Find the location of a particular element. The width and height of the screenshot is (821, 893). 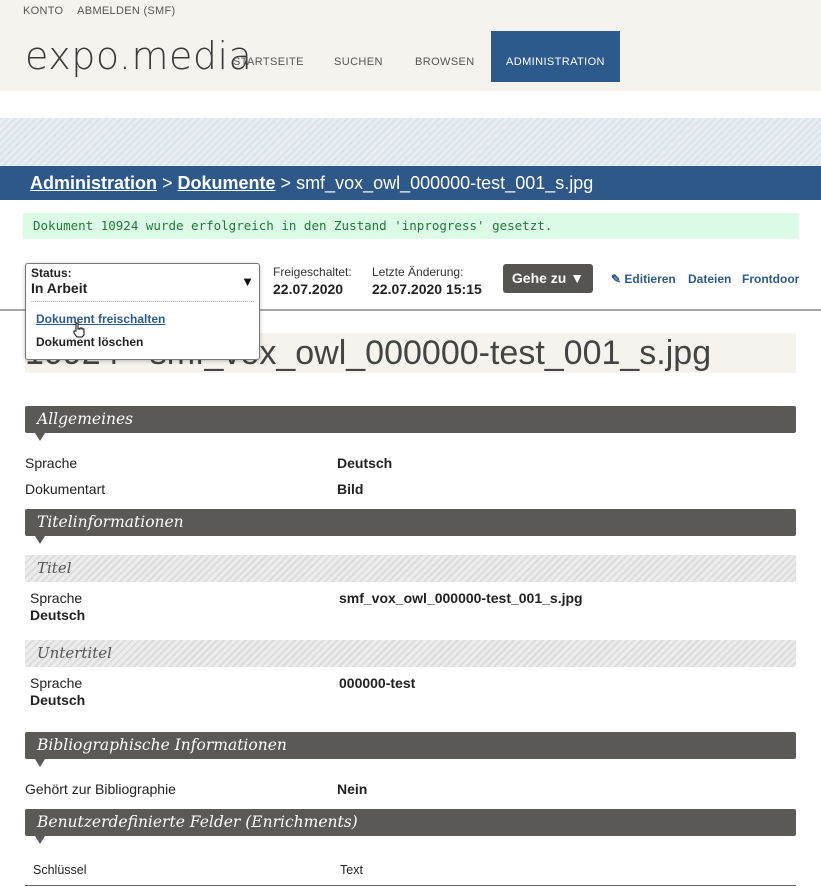

breadcrumb-documents: Dokumente is located at coordinates (227, 183).